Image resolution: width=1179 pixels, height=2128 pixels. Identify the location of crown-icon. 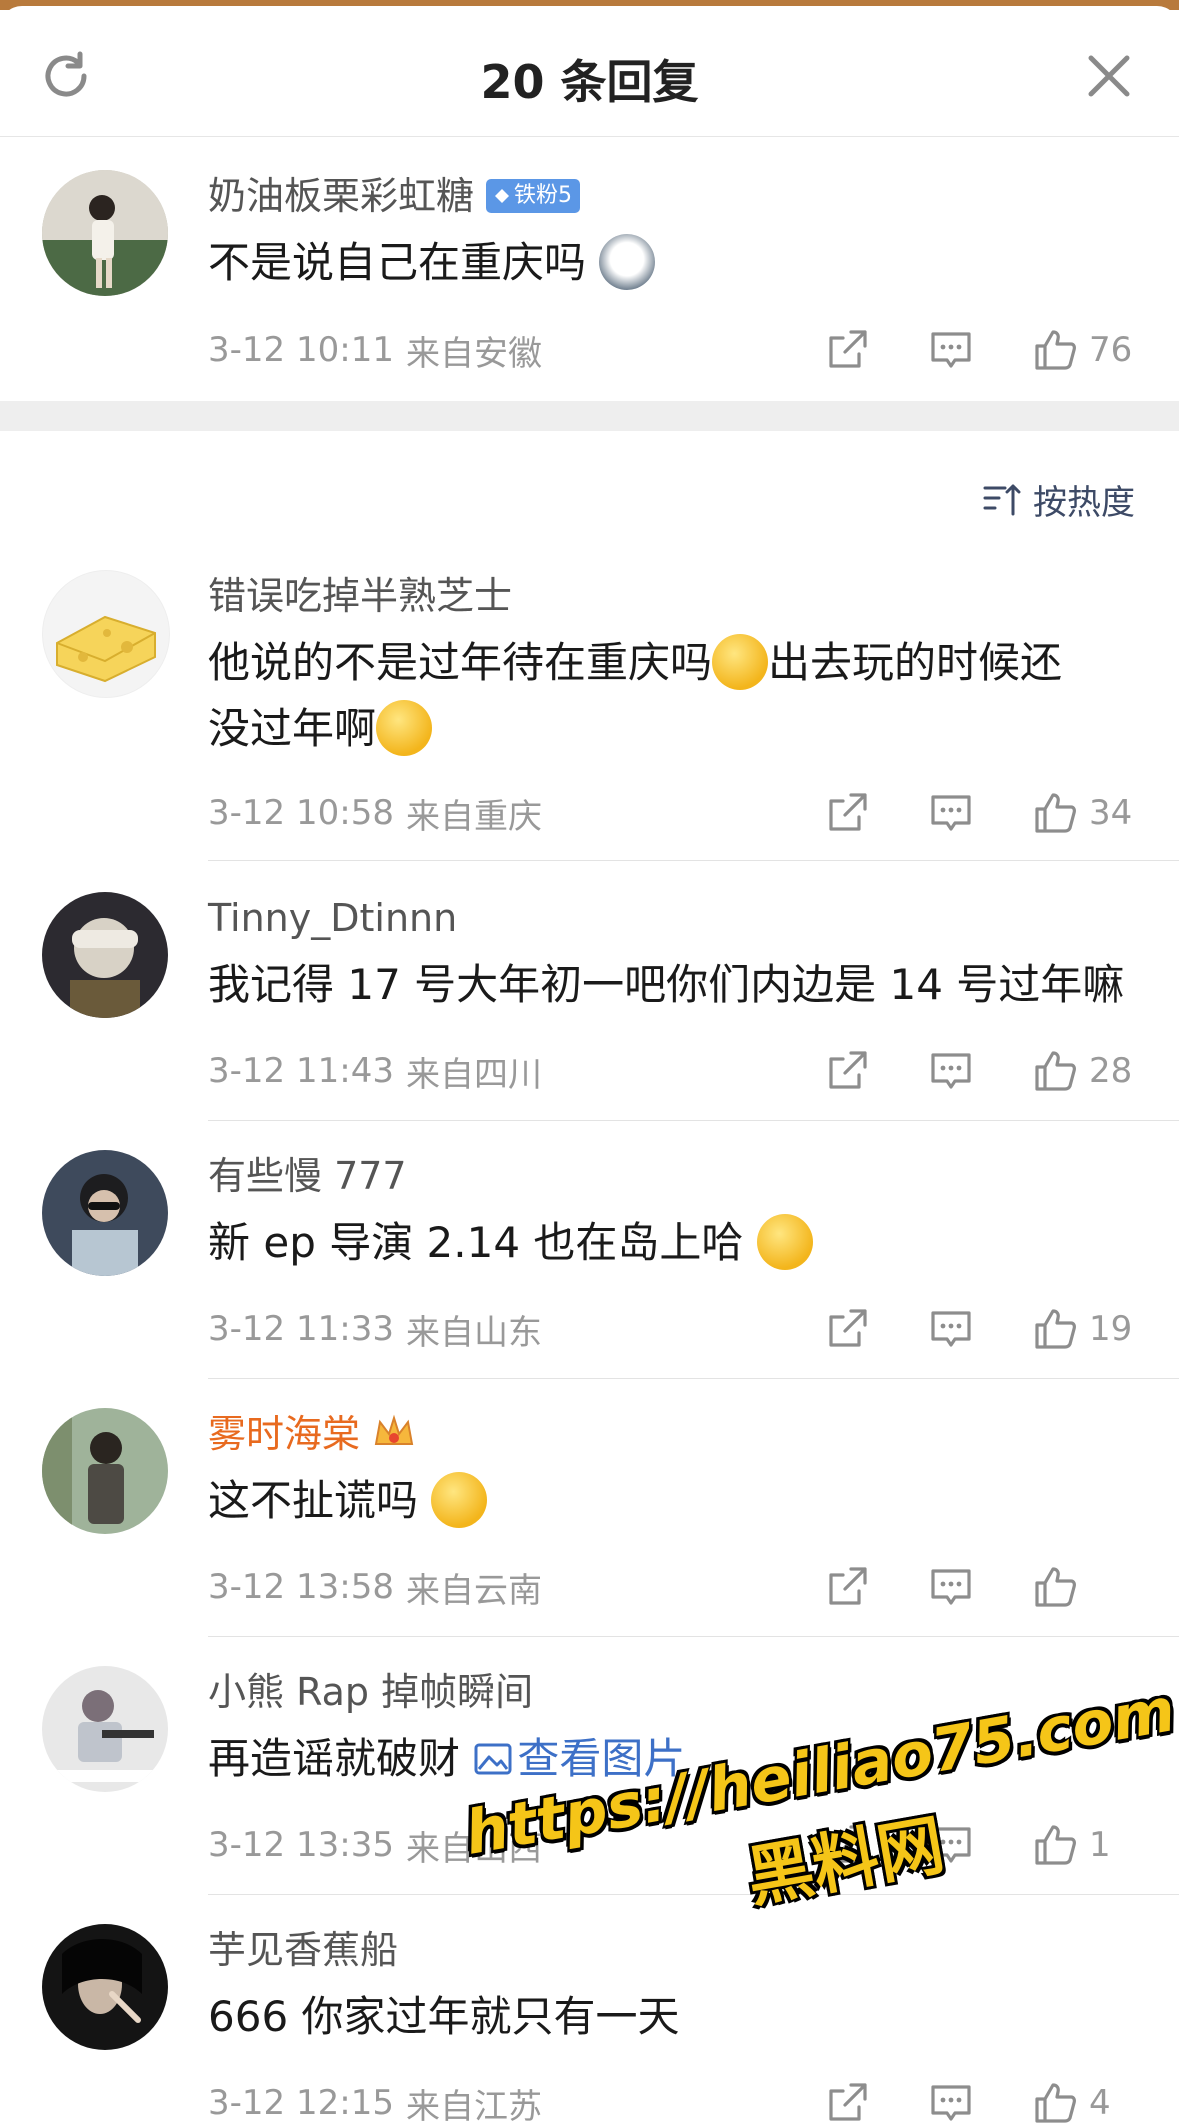
(394, 1429).